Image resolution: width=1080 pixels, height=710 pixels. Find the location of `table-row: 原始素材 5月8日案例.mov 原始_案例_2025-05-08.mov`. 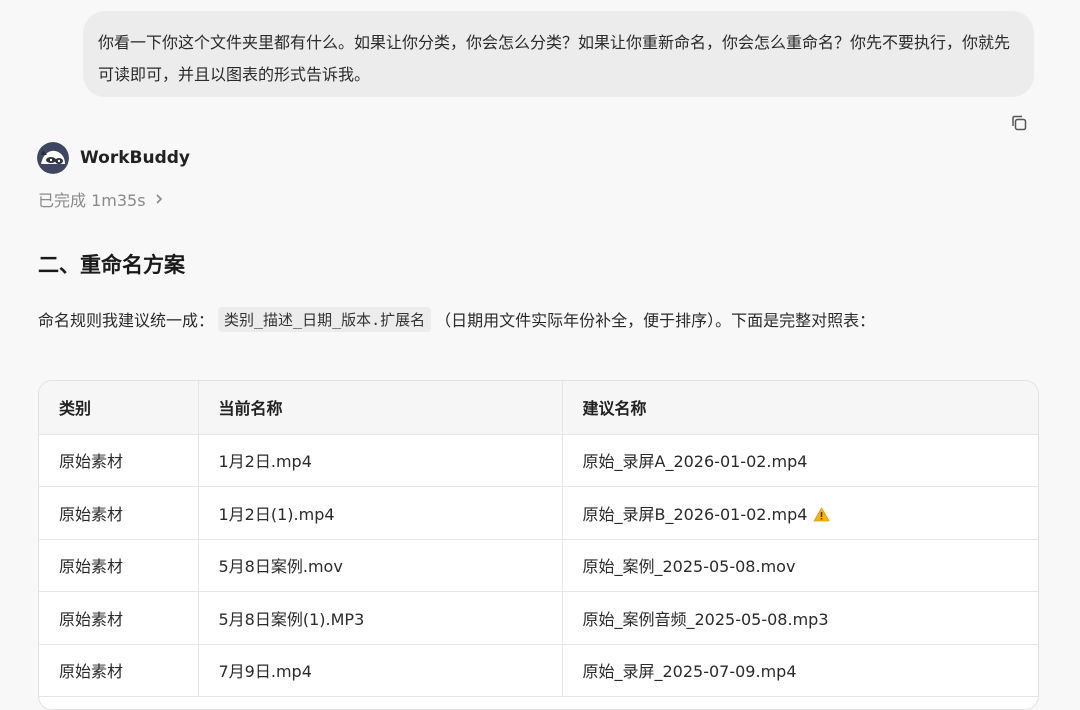

table-row: 原始素材 5月8日案例.mov 原始_案例_2025-05-08.mov is located at coordinates (538, 565).